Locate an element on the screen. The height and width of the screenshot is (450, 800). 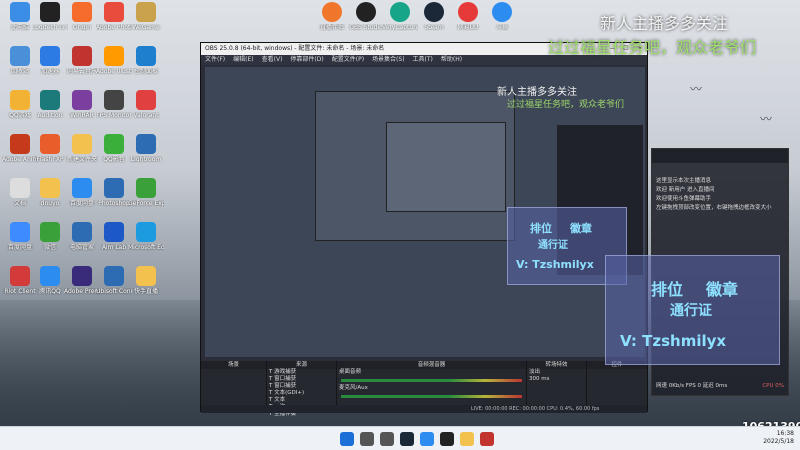
desktop-icon: Microsoft Edge is located at coordinates (146, 236).